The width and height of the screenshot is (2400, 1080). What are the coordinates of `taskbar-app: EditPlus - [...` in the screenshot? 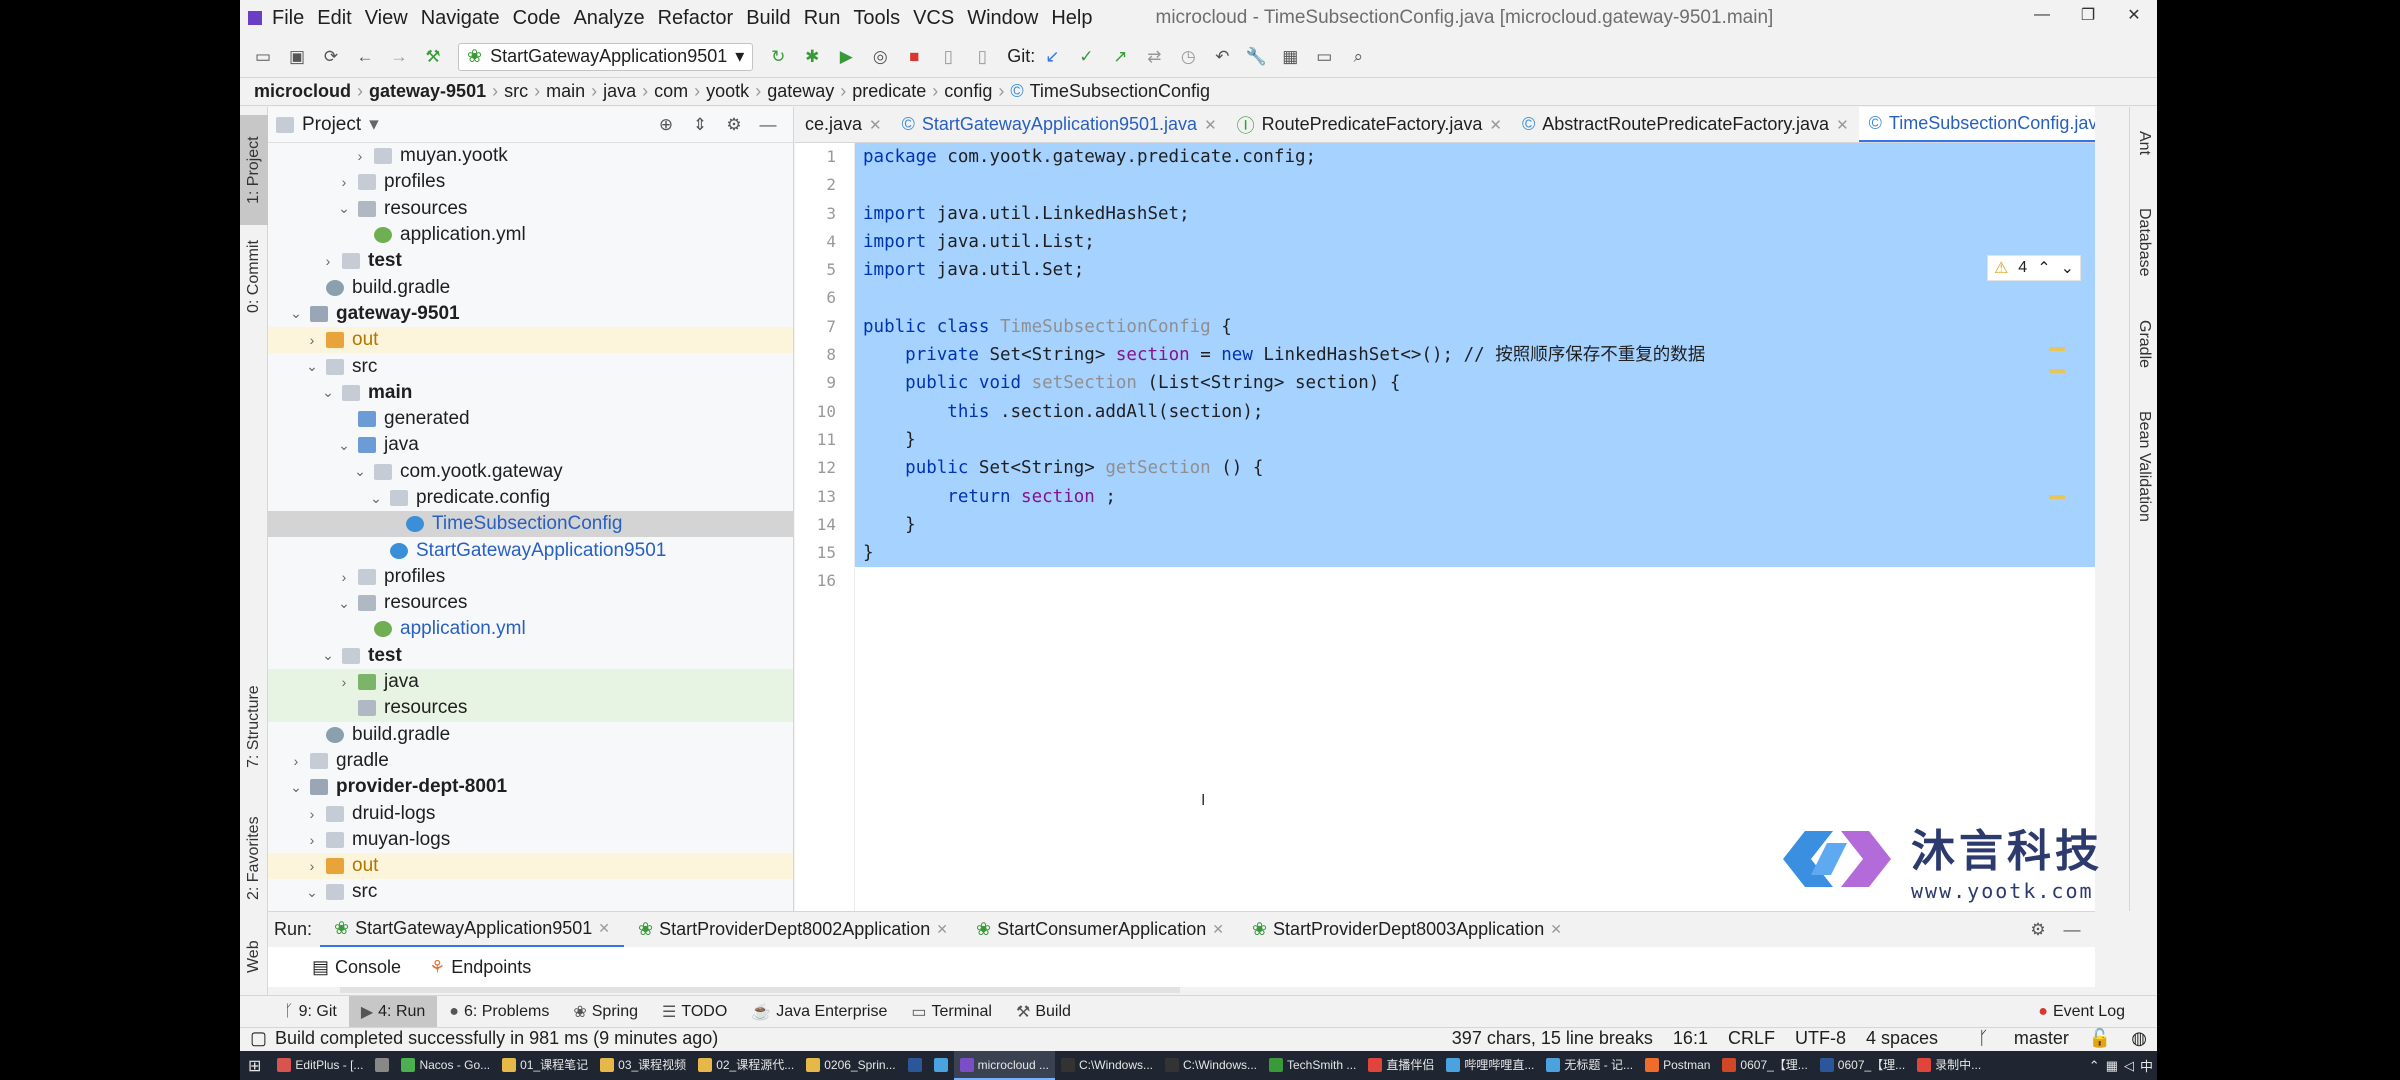 It's located at (320, 1065).